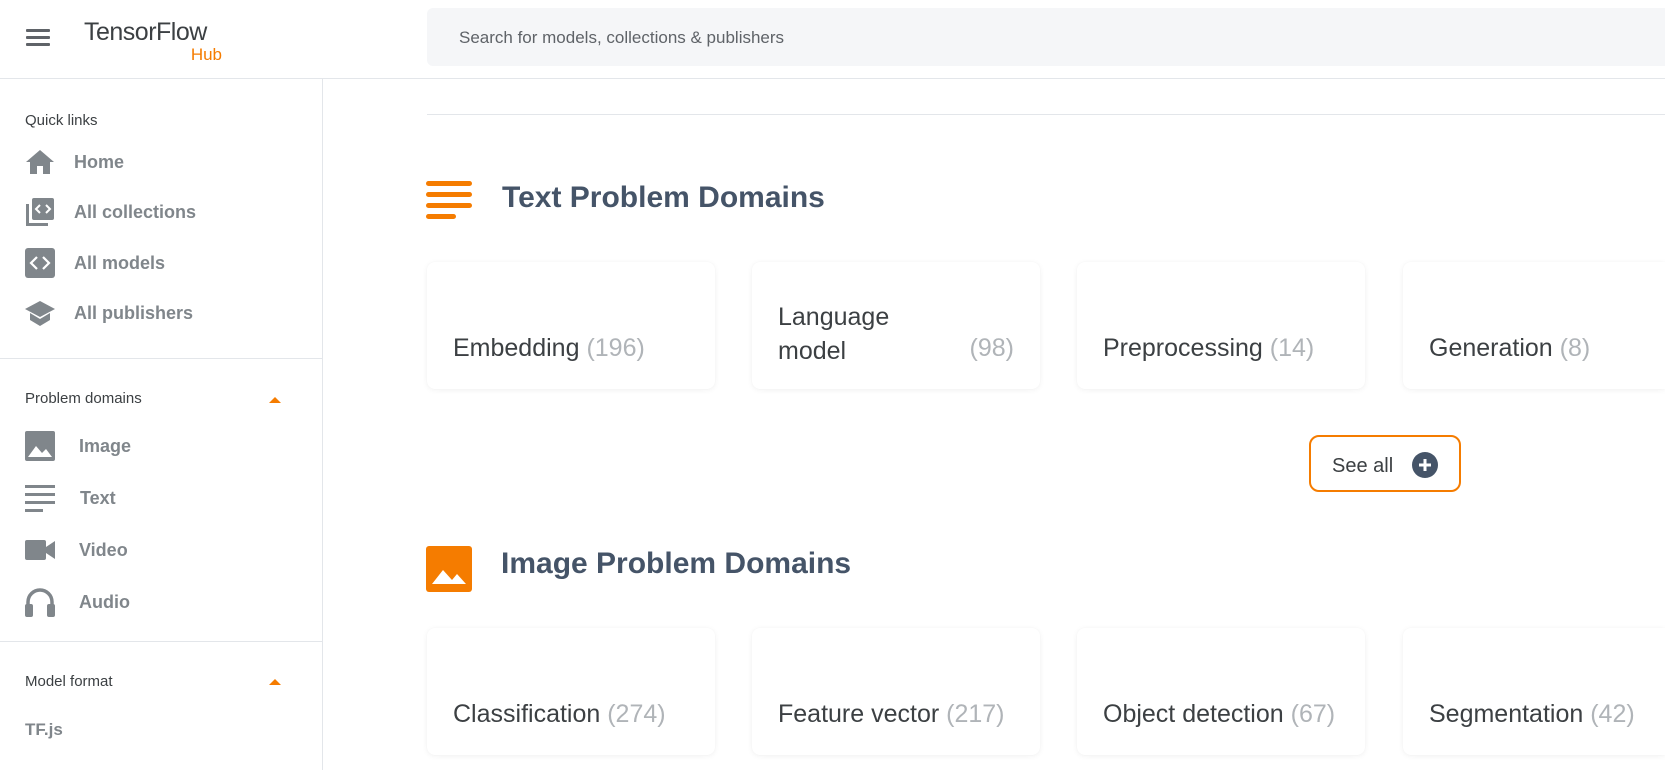  Describe the element at coordinates (164, 498) in the screenshot. I see `sidebar-item-text: Text` at that location.